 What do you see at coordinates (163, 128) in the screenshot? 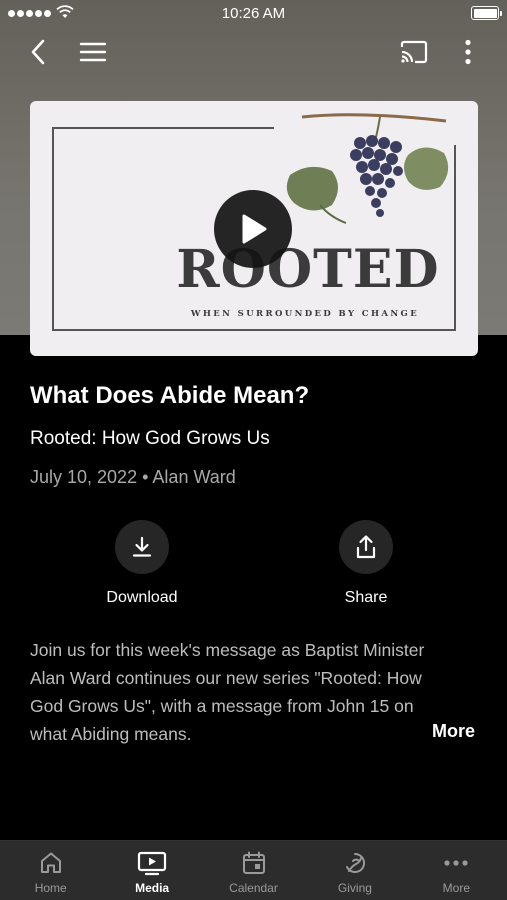
I see `artwork-frame-top` at bounding box center [163, 128].